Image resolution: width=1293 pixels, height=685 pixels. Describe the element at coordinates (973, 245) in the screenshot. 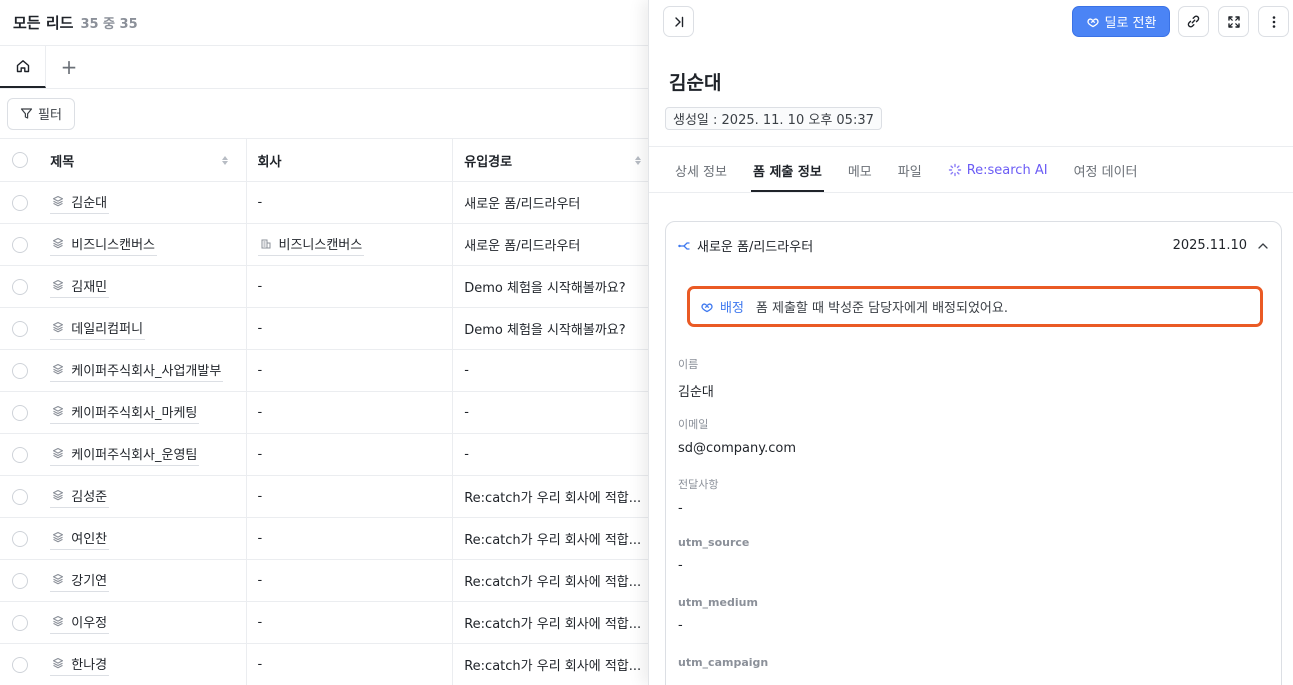

I see `card-header: 새로운 폼/리드라우터 2025.11.10` at that location.